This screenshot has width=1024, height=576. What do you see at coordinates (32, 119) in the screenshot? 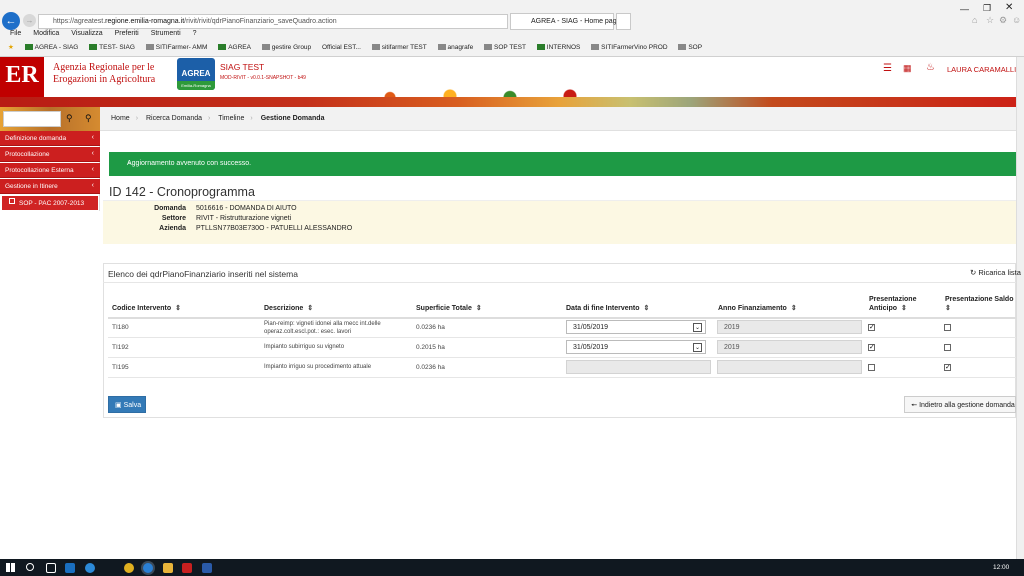
I see `sidebar-search-input` at bounding box center [32, 119].